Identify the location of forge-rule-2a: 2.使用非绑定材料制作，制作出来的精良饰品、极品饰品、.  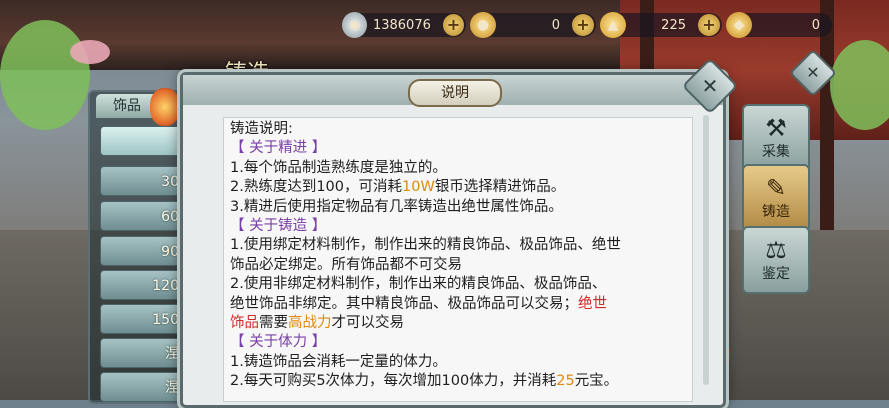
(418, 284).